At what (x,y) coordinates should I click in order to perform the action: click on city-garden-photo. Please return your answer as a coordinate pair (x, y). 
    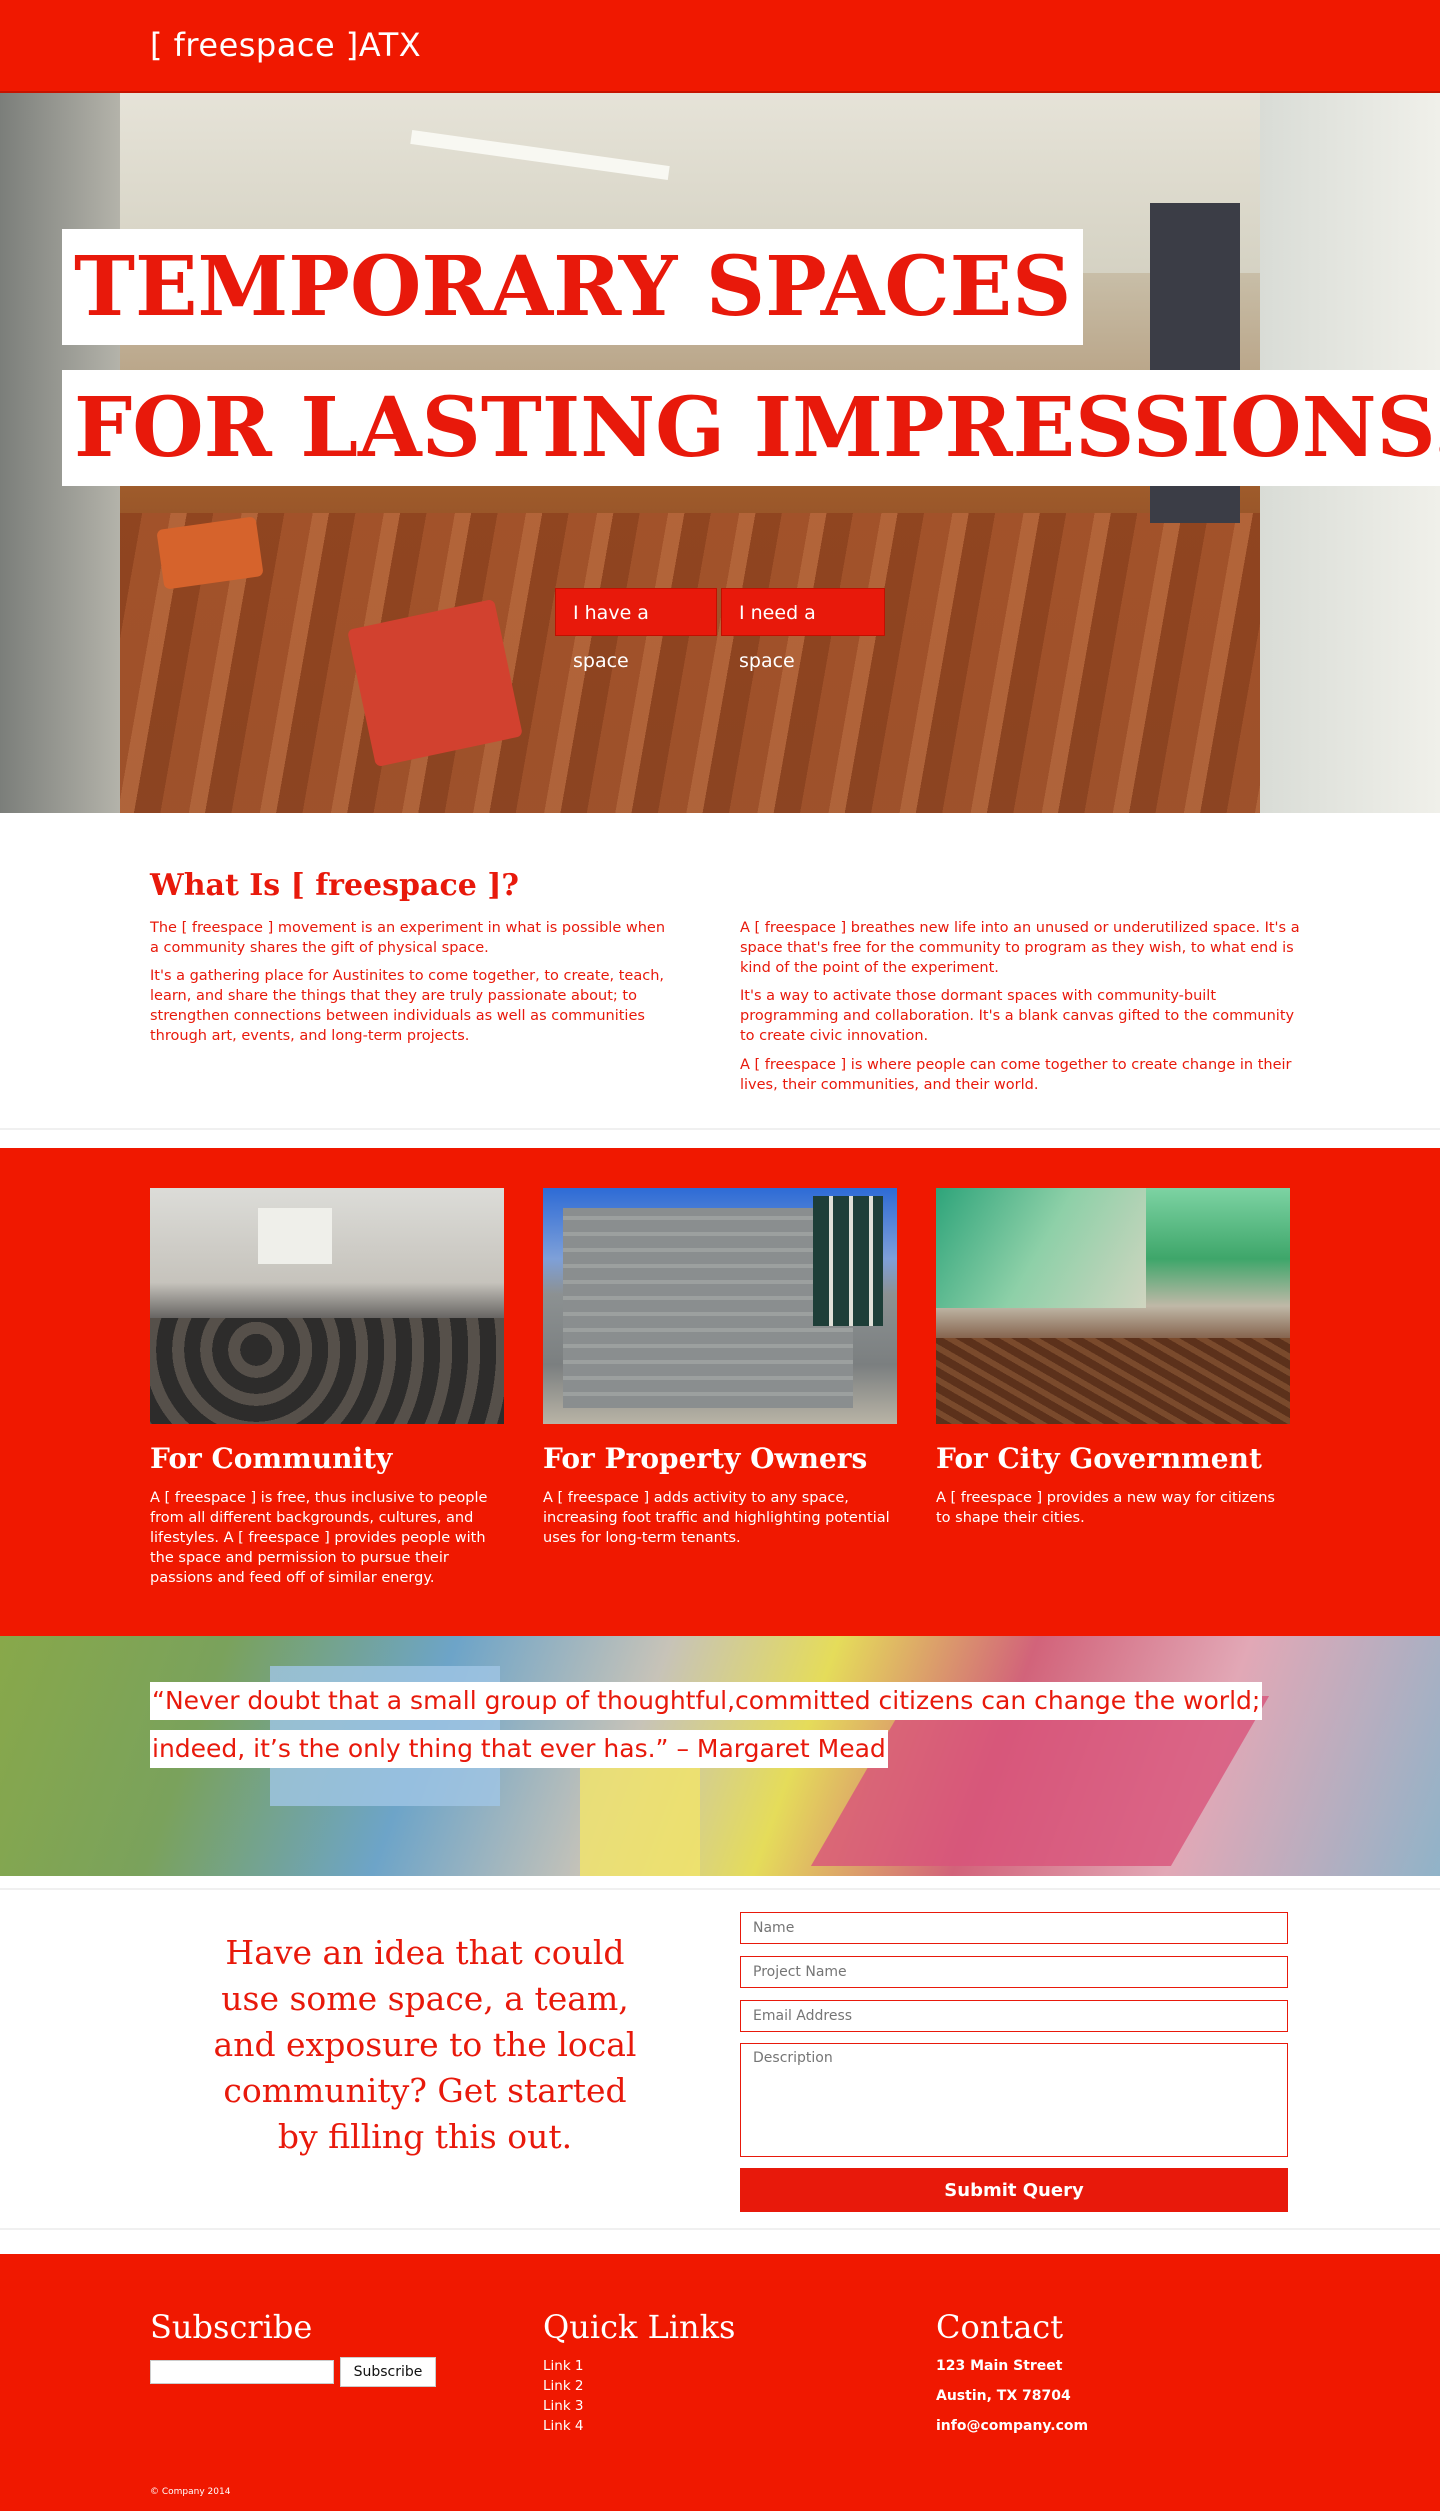
    Looking at the image, I should click on (1113, 1306).